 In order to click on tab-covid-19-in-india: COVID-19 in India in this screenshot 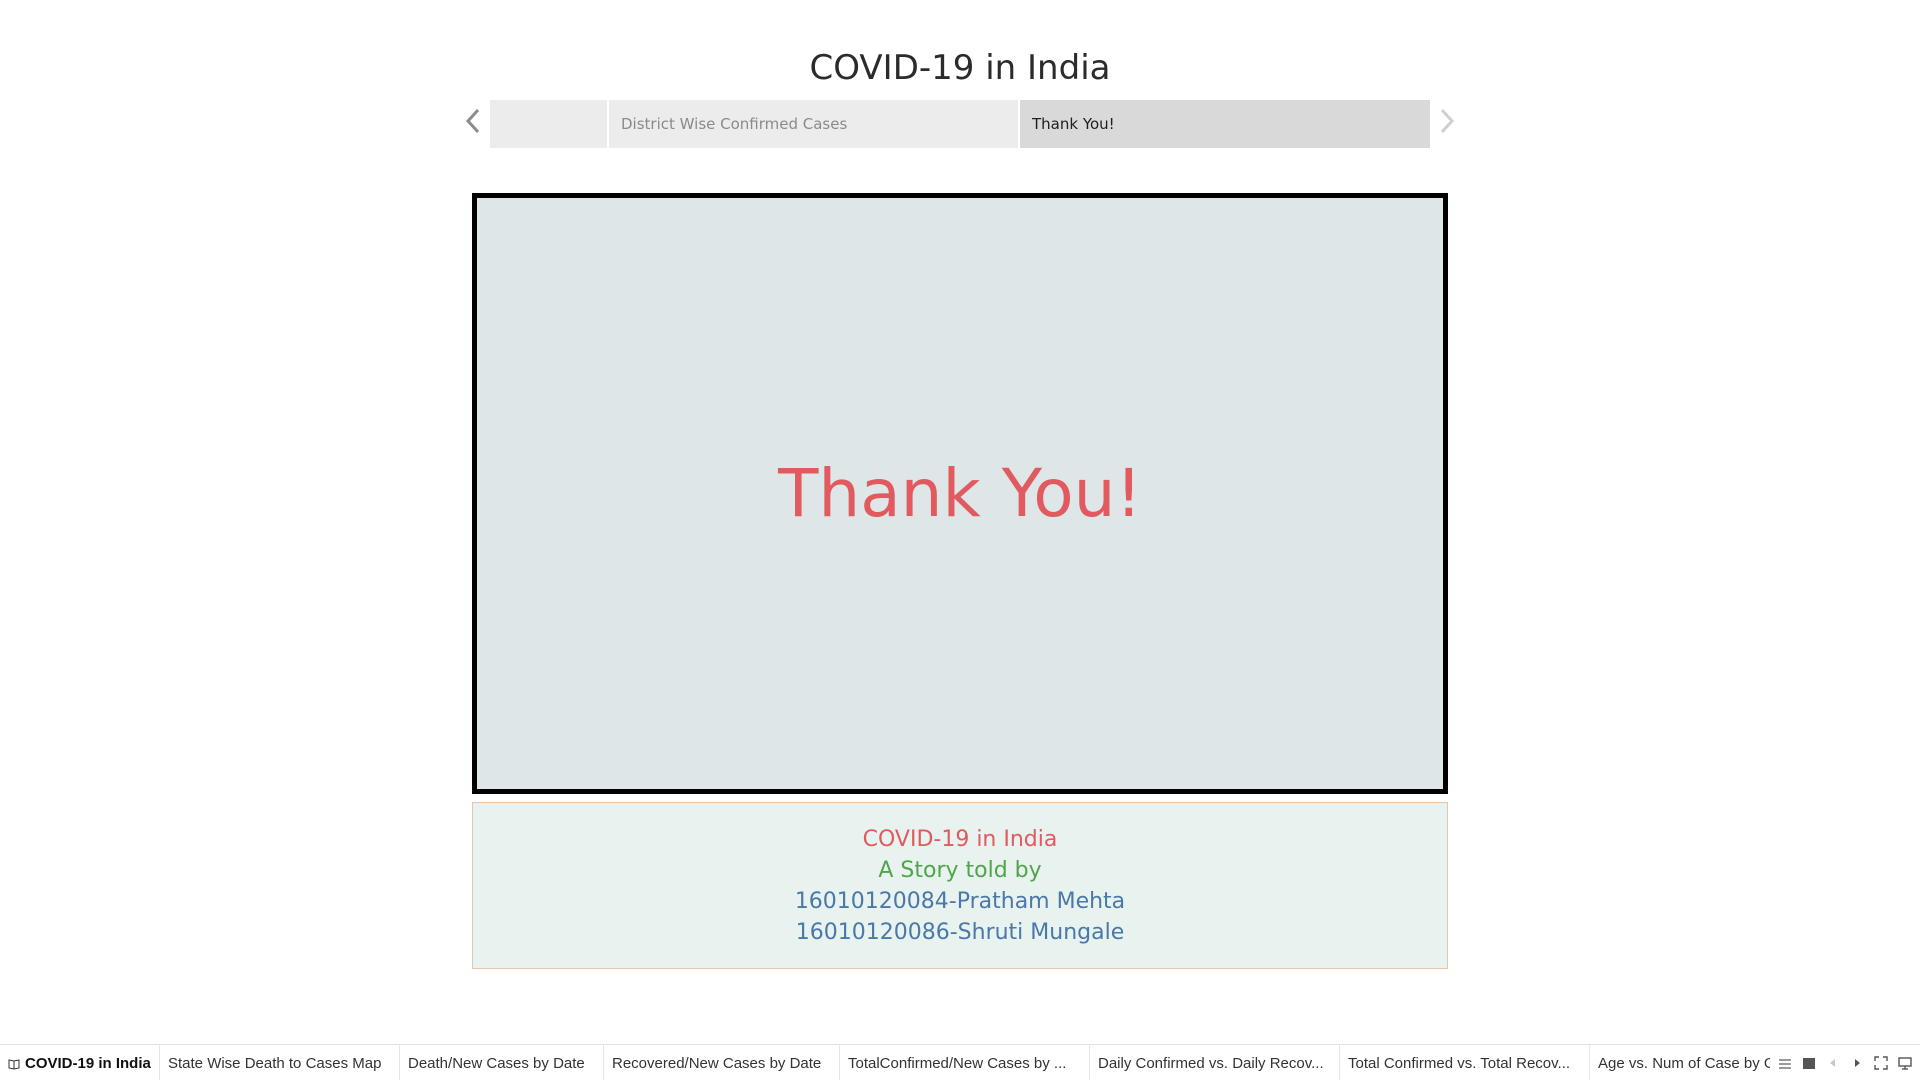, I will do `click(80, 1062)`.